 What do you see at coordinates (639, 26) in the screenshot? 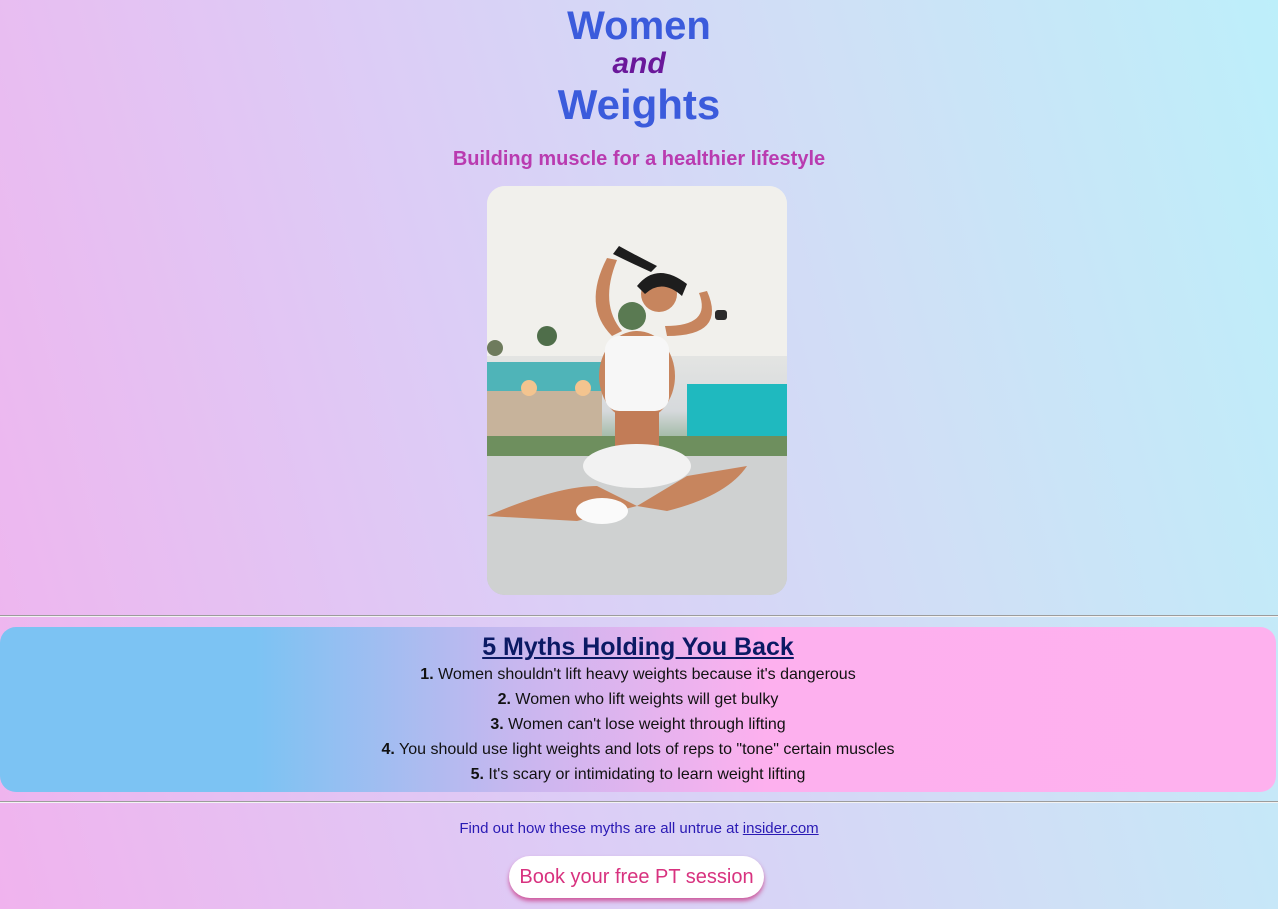
I see `title-women: Women` at bounding box center [639, 26].